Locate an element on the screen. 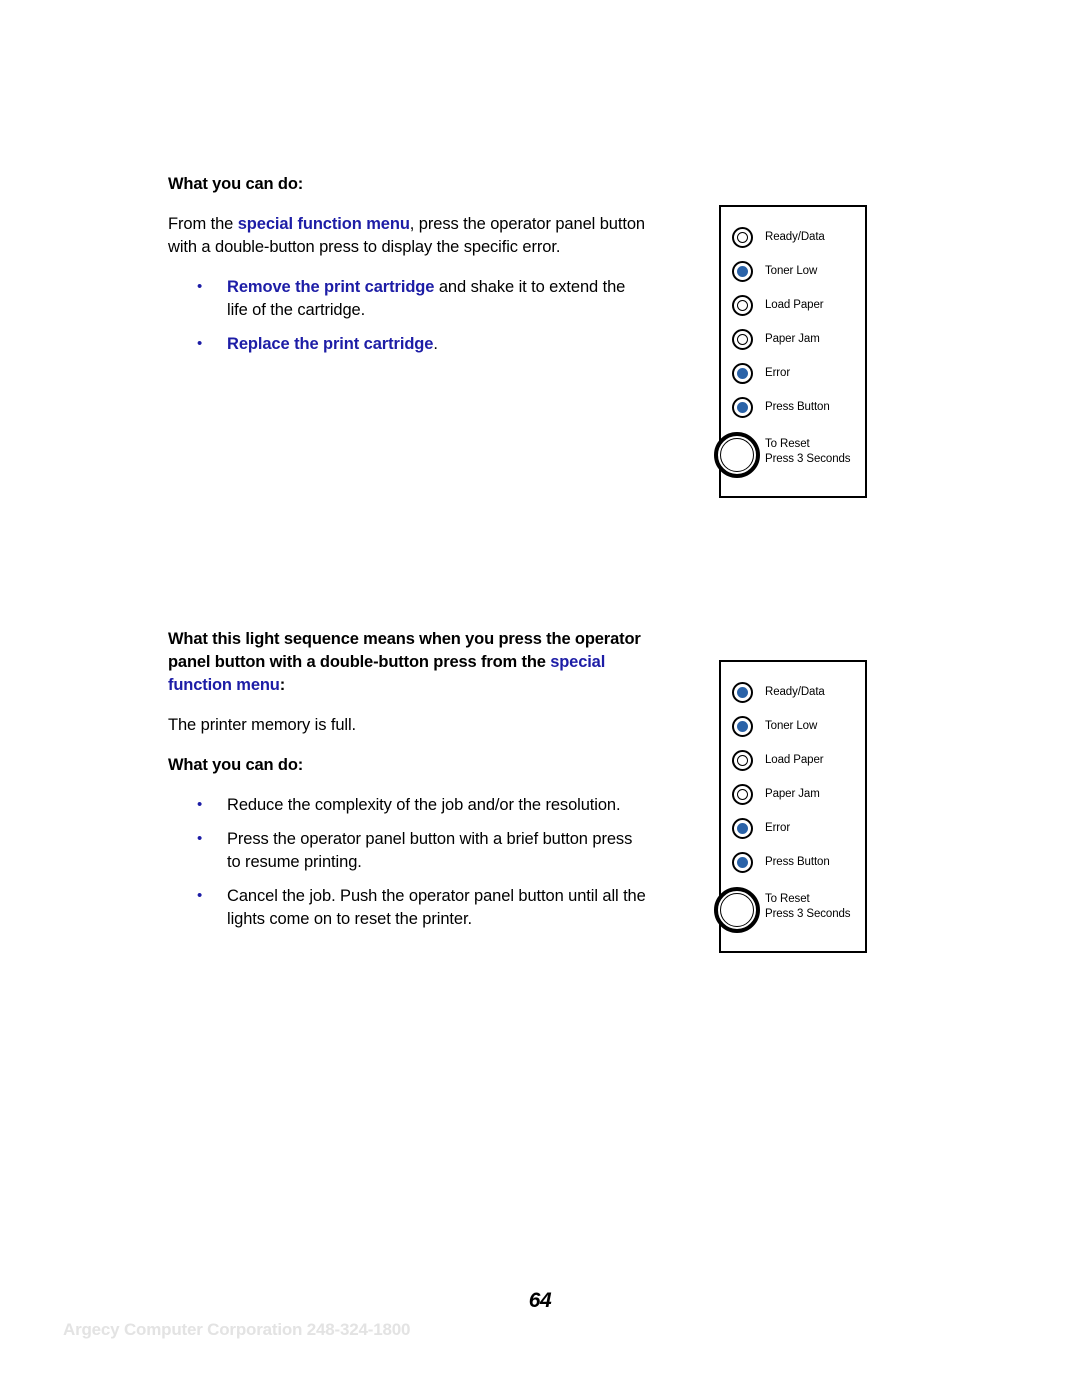  special-function-menu-link: special function menu is located at coordinates (324, 224).